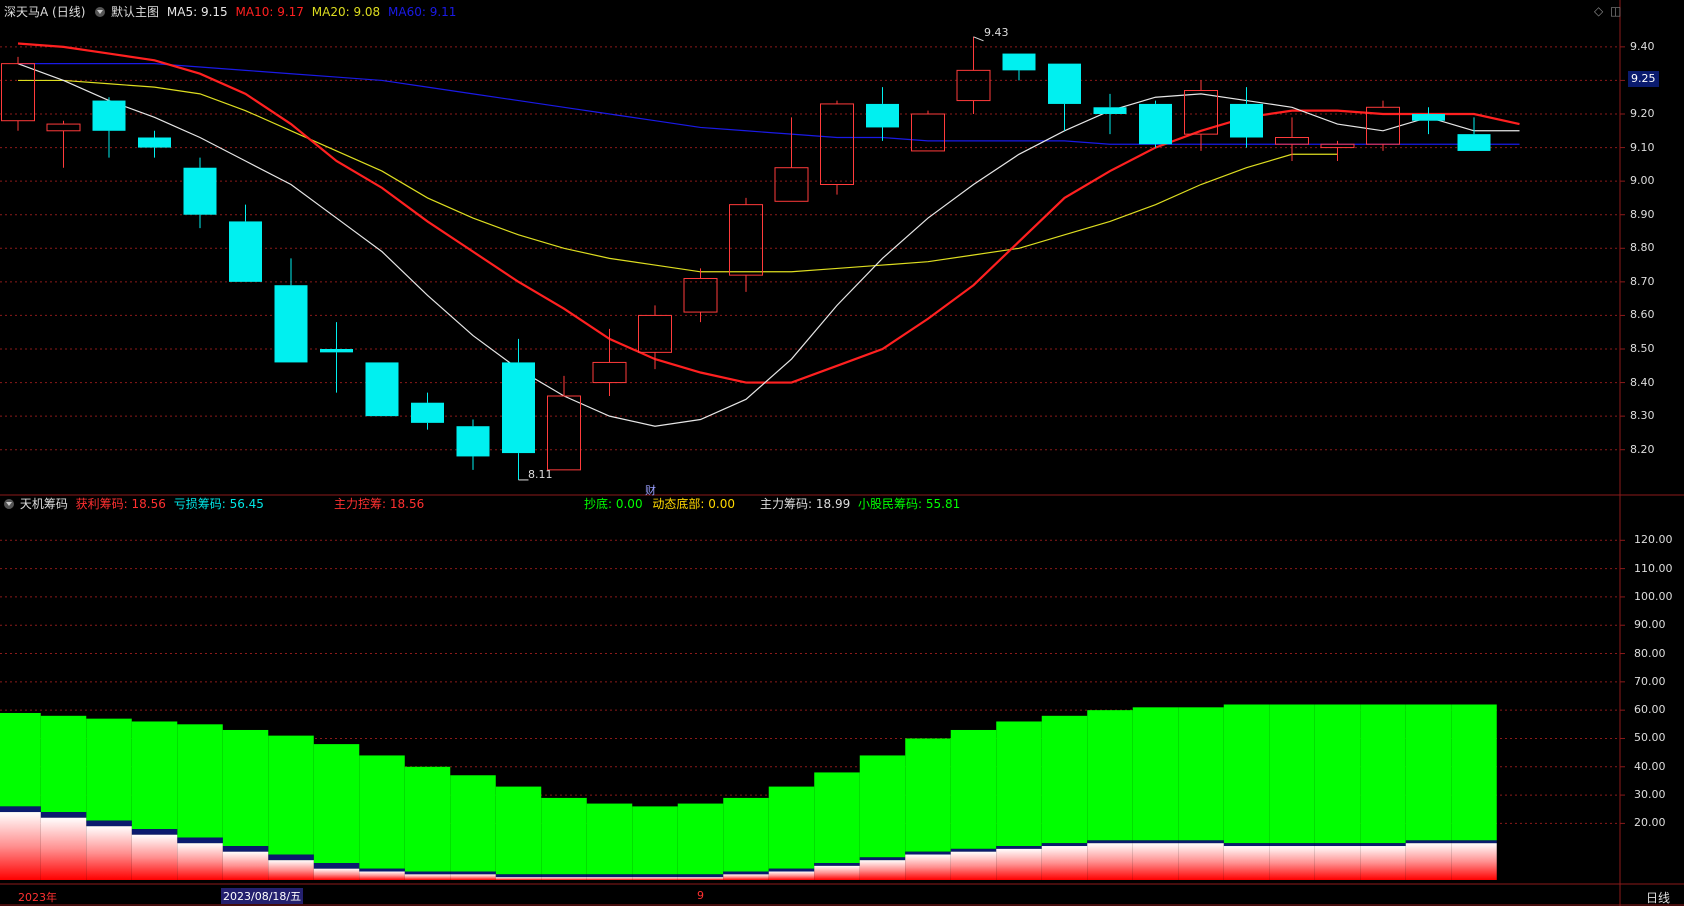 The width and height of the screenshot is (1684, 906). I want to click on indicator-tick-label: 100.00, so click(1653, 596).